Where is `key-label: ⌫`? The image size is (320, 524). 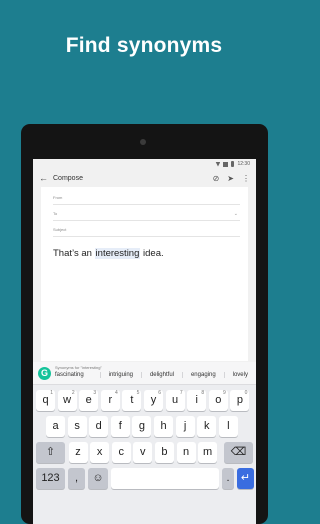
key-label: ⌫ is located at coordinates (238, 452).